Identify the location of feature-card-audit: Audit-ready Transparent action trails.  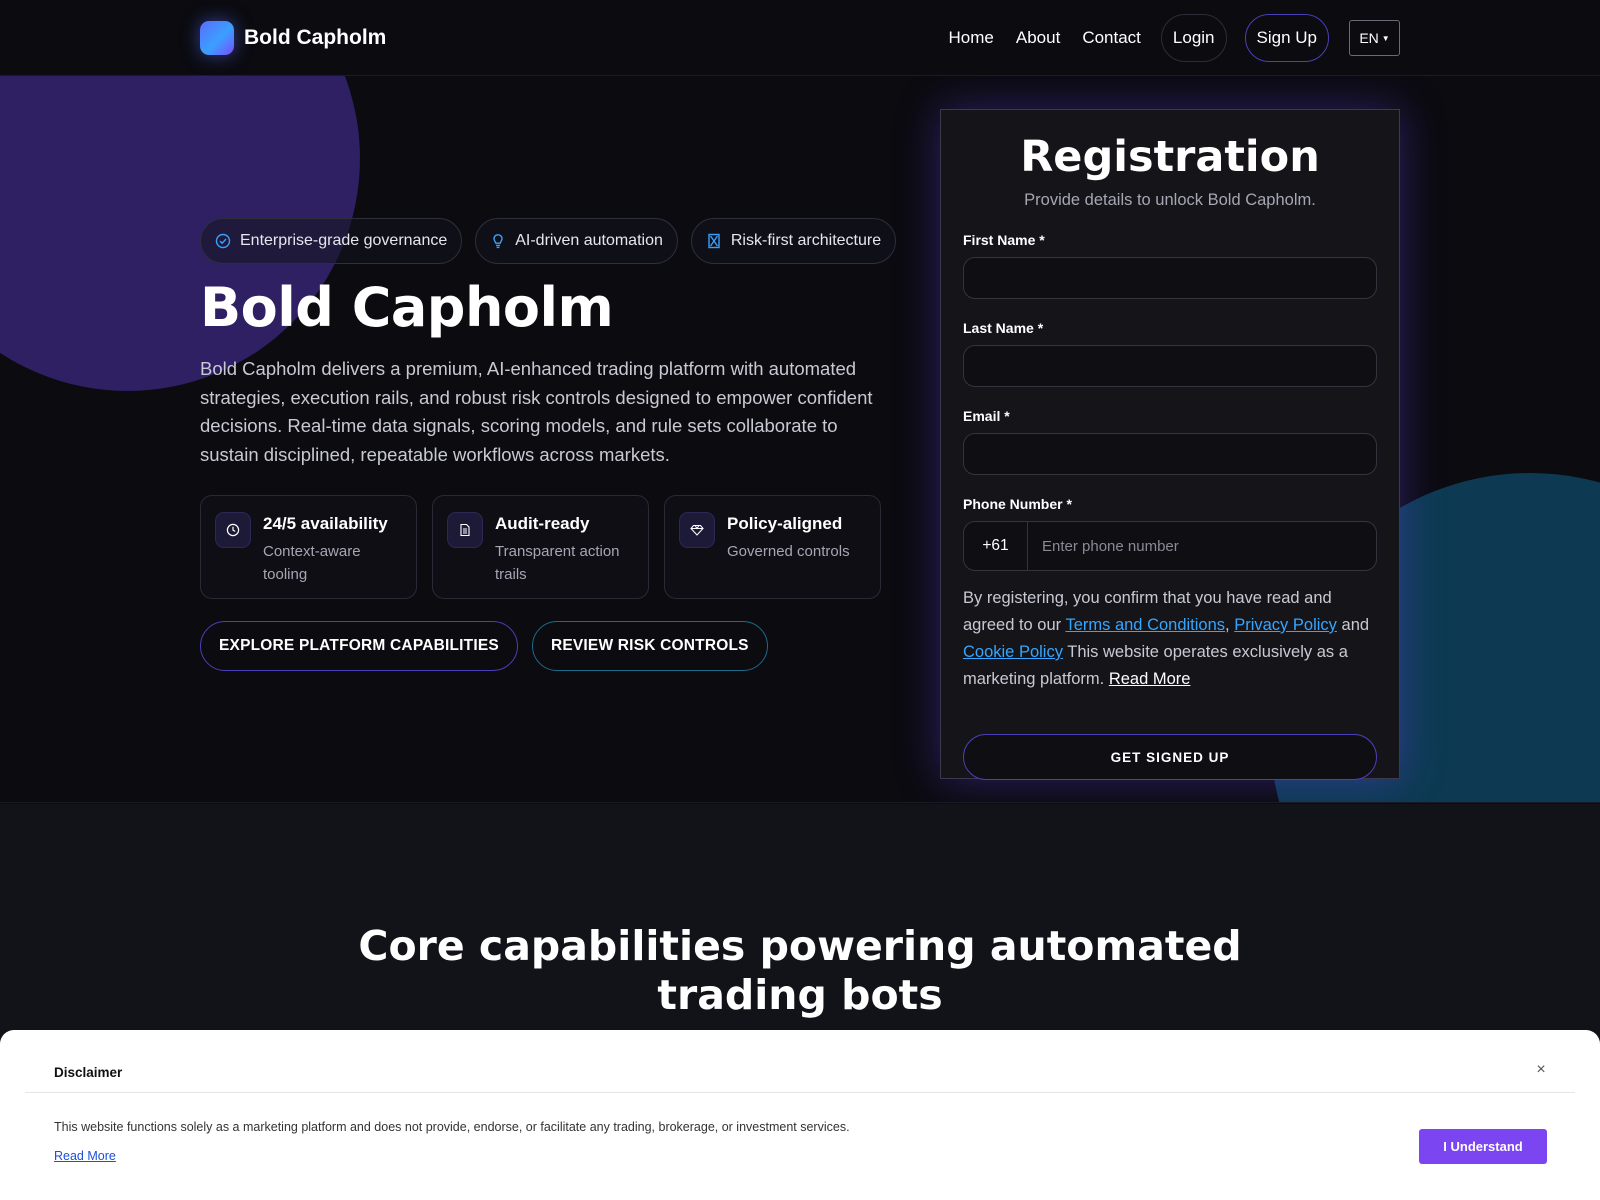
(540, 547).